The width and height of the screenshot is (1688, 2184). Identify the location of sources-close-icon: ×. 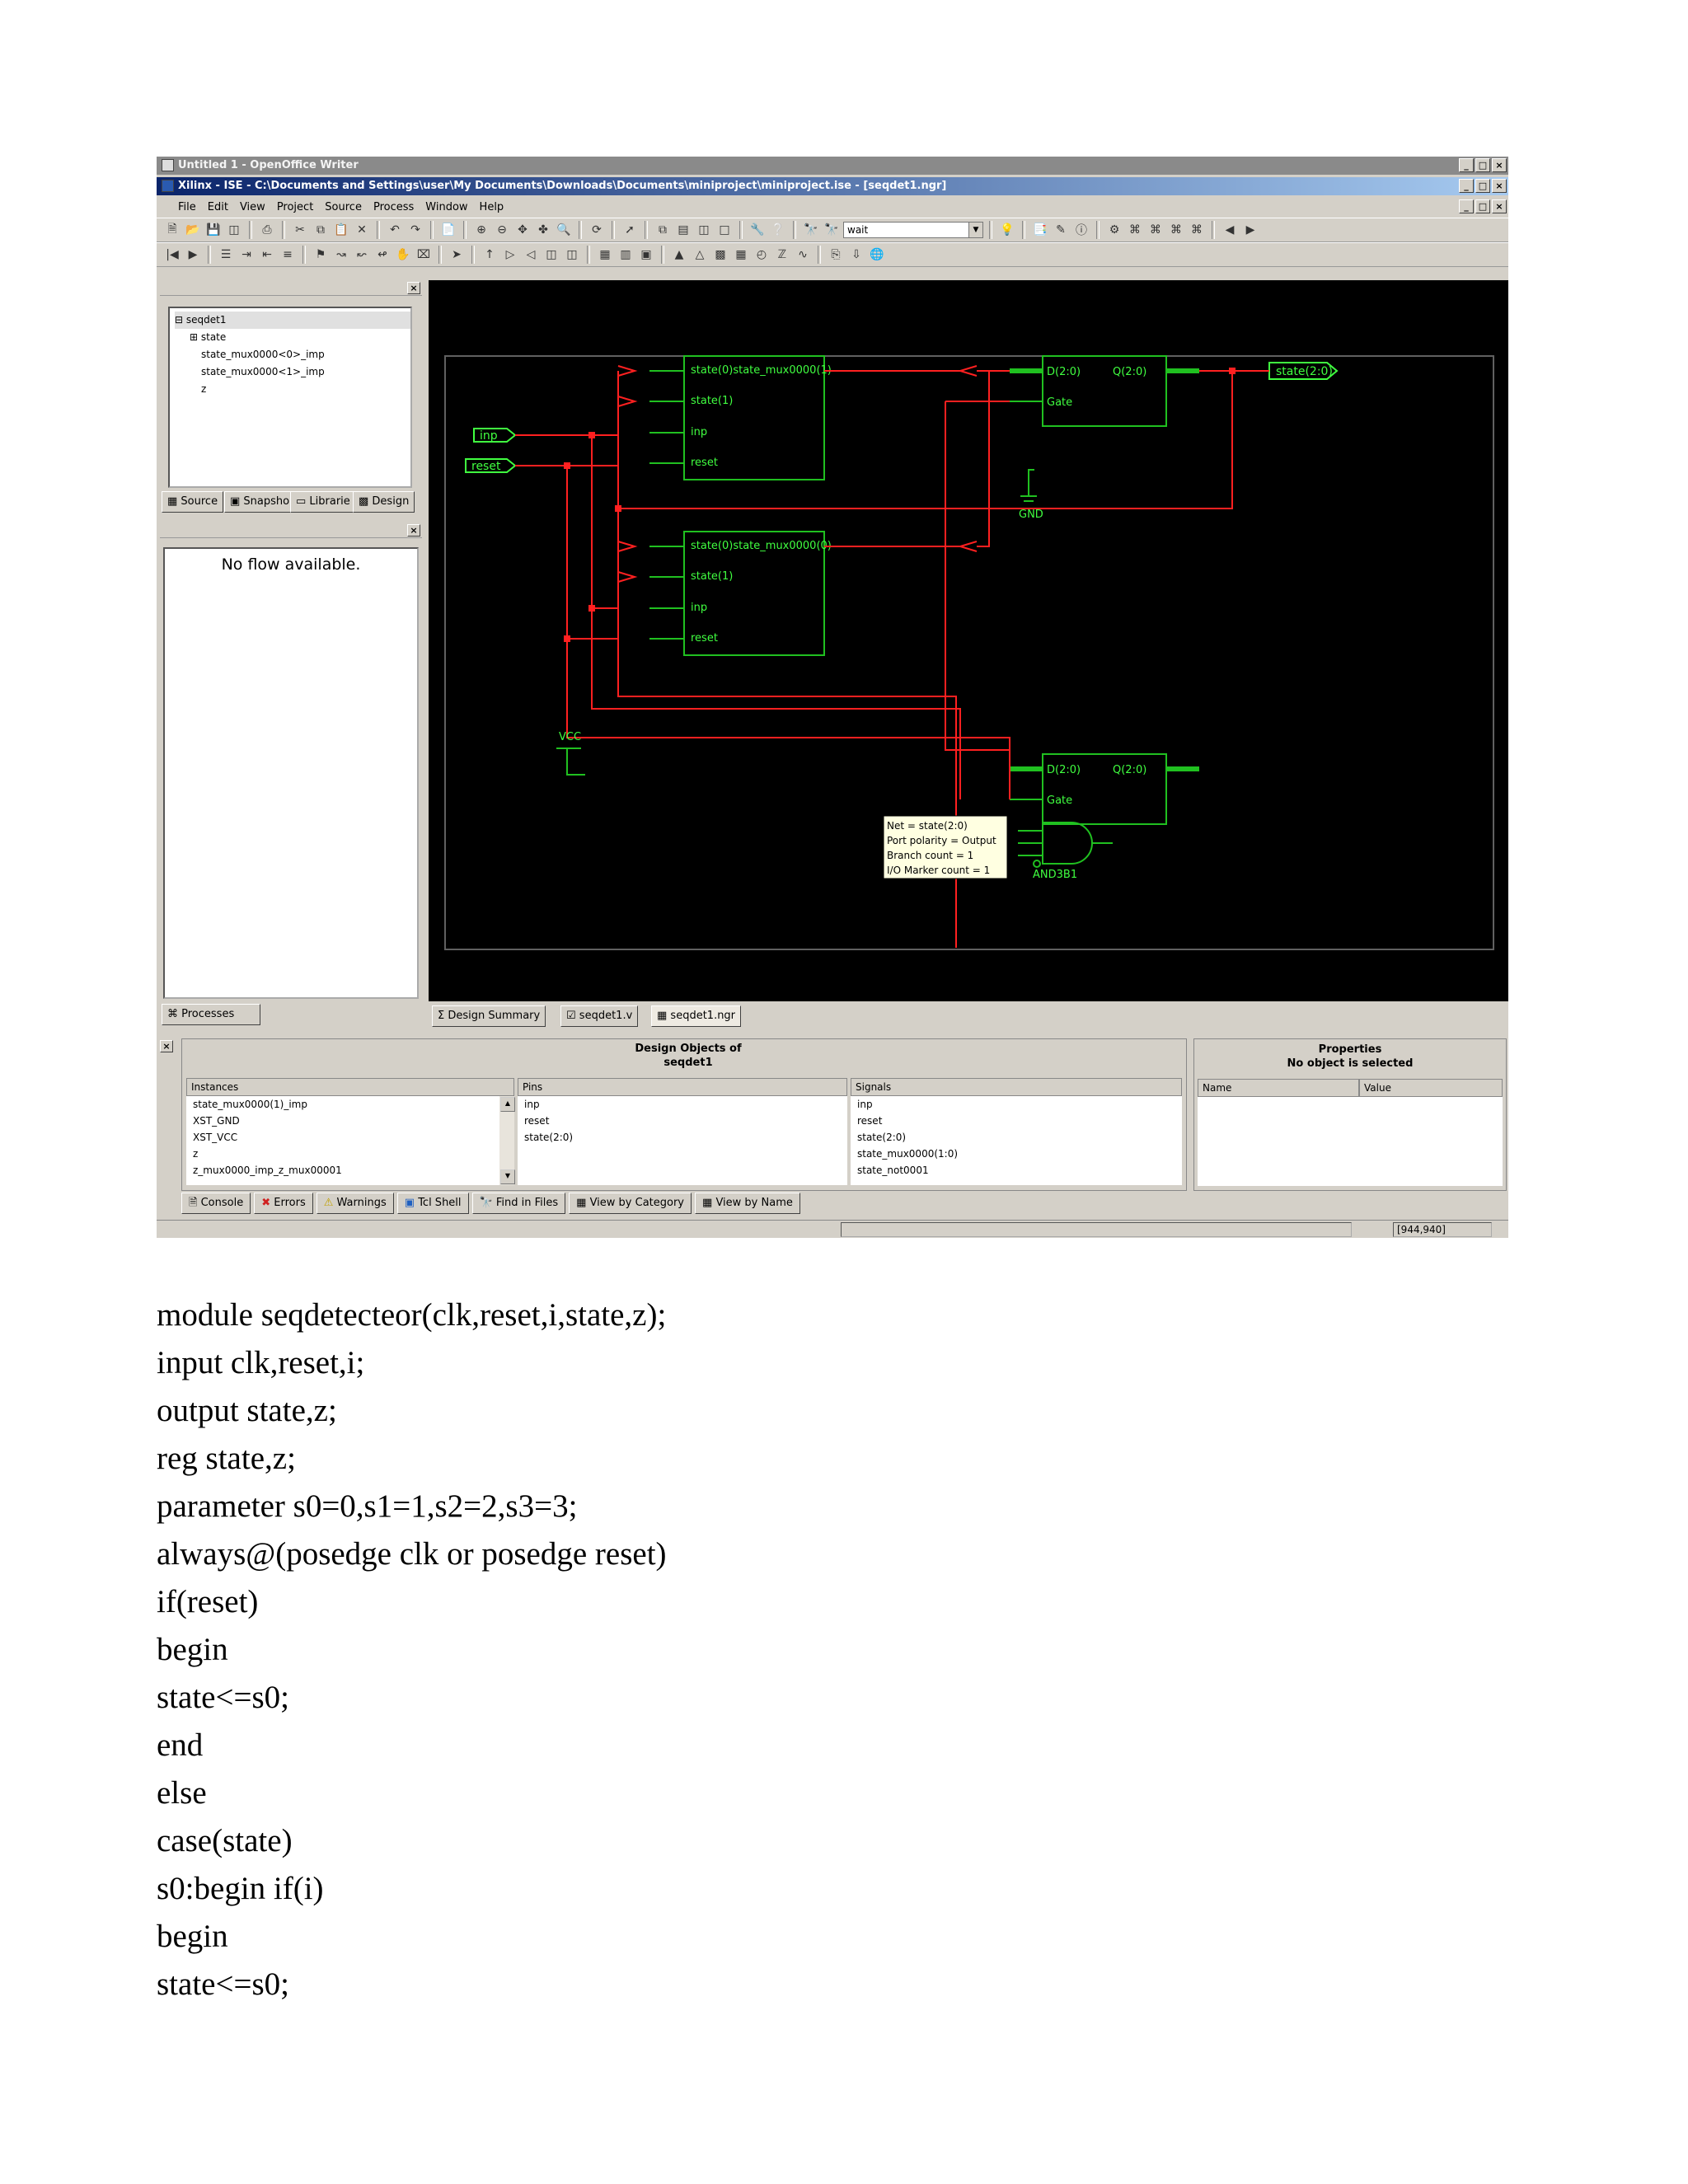
(414, 288).